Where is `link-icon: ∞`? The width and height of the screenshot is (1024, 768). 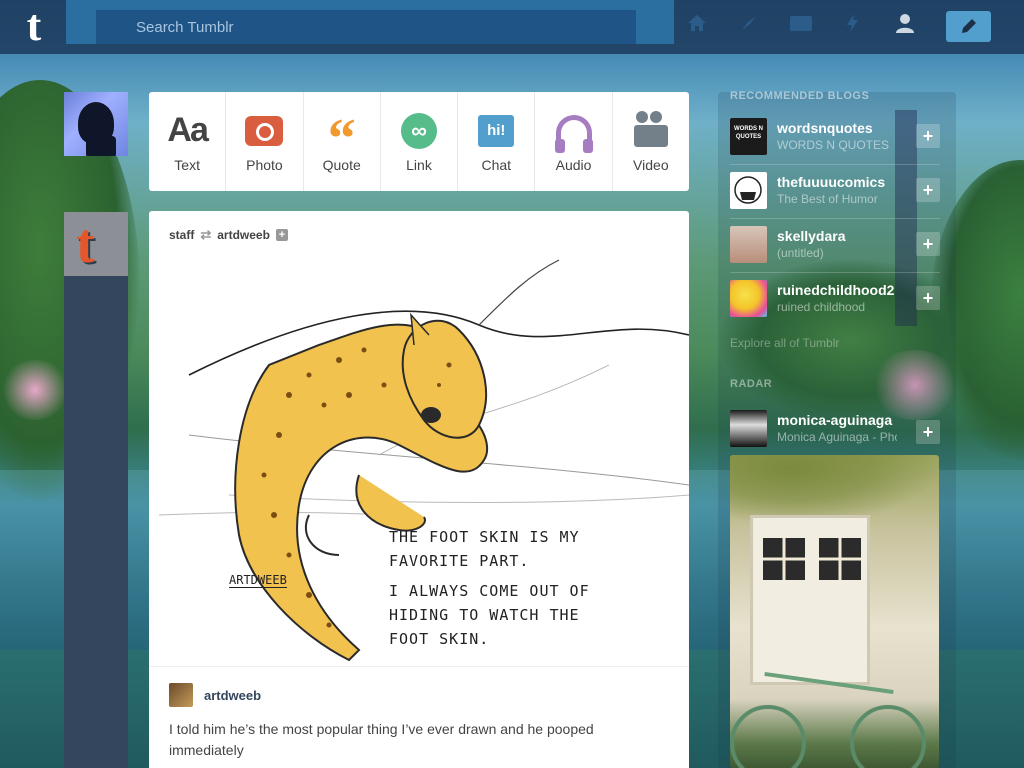 link-icon: ∞ is located at coordinates (418, 130).